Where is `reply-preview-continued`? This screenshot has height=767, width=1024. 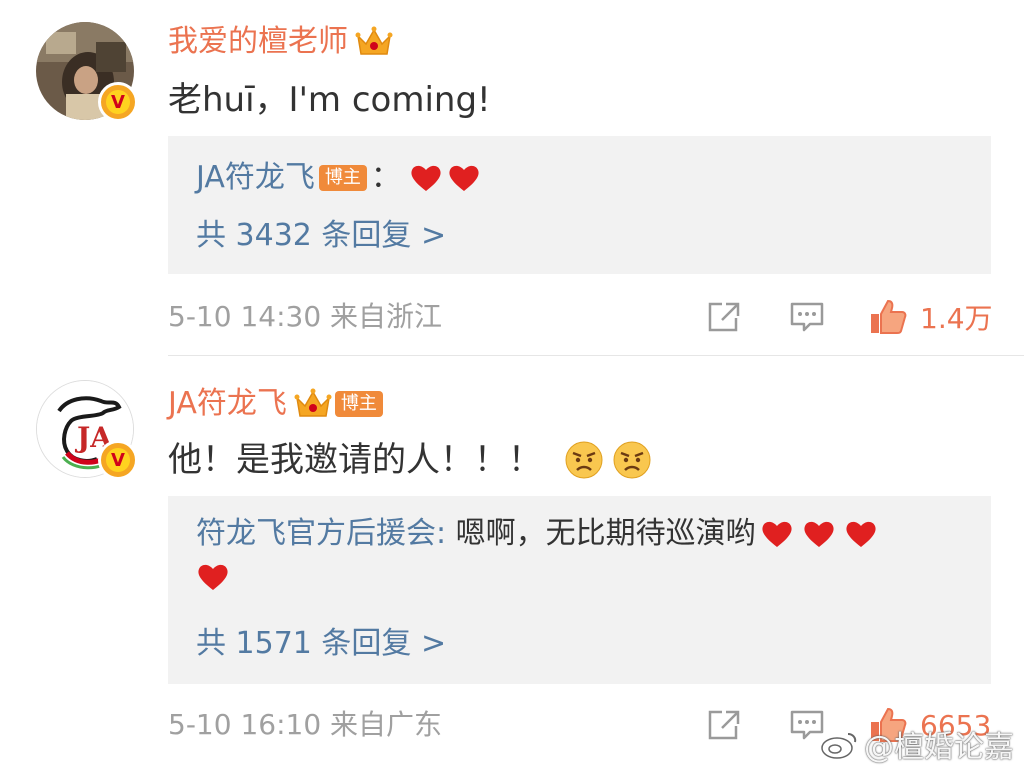 reply-preview-continued is located at coordinates (213, 579).